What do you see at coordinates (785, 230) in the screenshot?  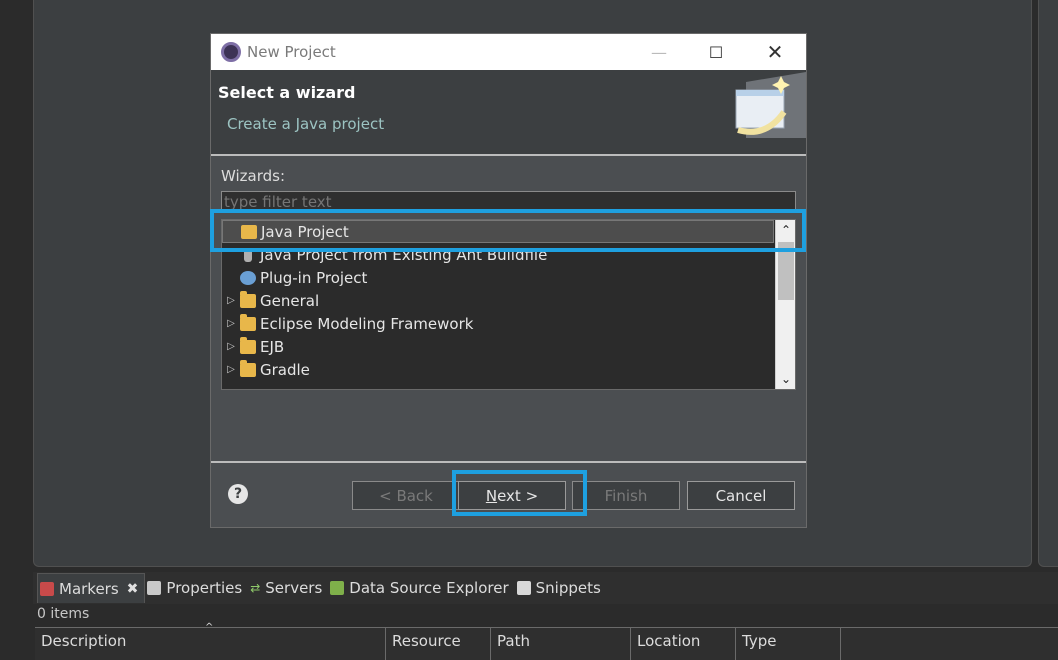 I see `scroll-up-icon: ⌃` at bounding box center [785, 230].